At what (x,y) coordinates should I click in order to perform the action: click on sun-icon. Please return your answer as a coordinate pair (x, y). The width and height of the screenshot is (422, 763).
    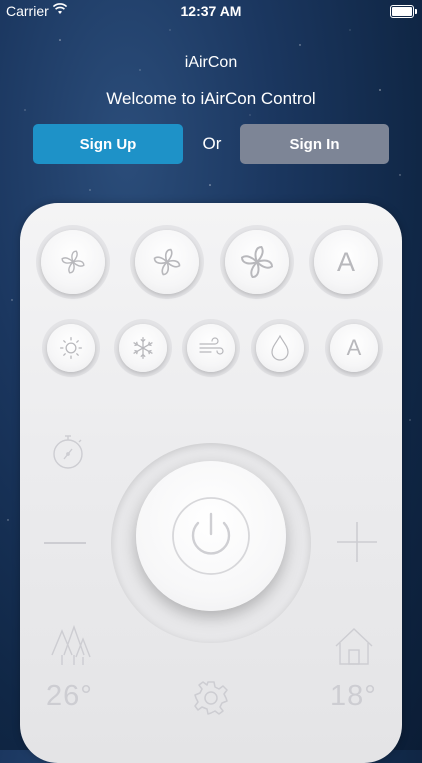
    Looking at the image, I should click on (71, 348).